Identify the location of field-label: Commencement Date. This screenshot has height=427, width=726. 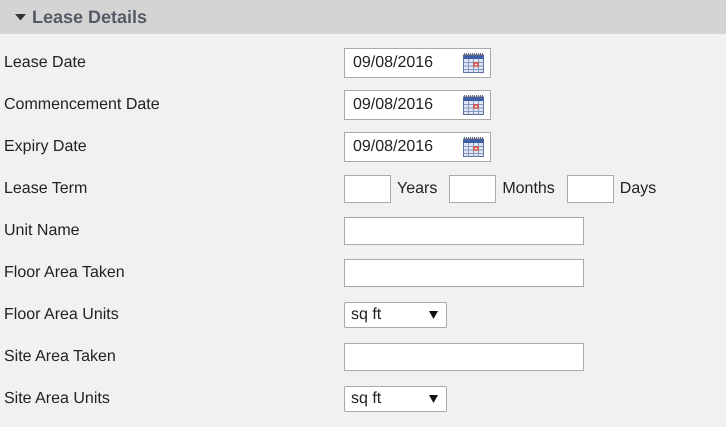
(82, 105).